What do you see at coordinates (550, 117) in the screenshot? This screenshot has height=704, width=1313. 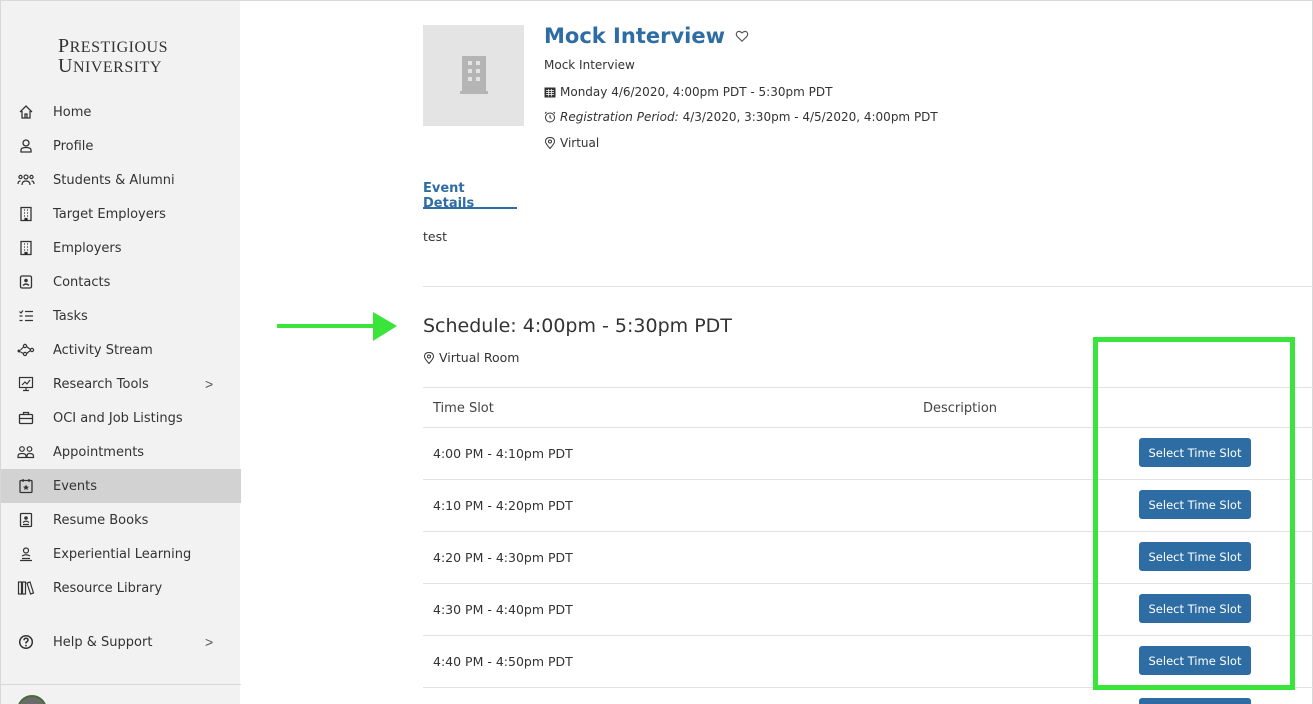 I see `alarm-clock-icon` at bounding box center [550, 117].